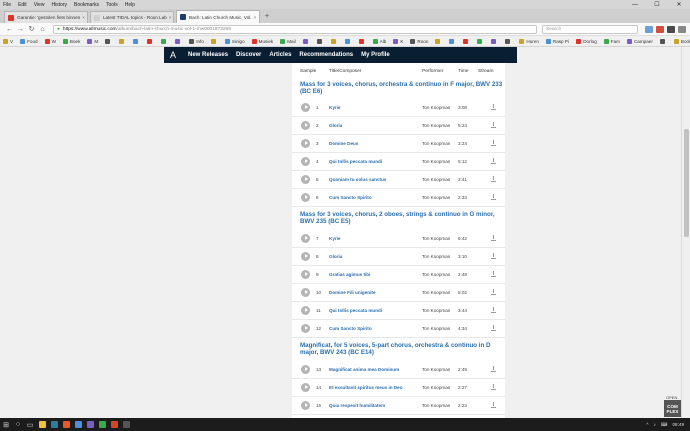  I want to click on site-nav-new-releases: New Releases, so click(208, 55).